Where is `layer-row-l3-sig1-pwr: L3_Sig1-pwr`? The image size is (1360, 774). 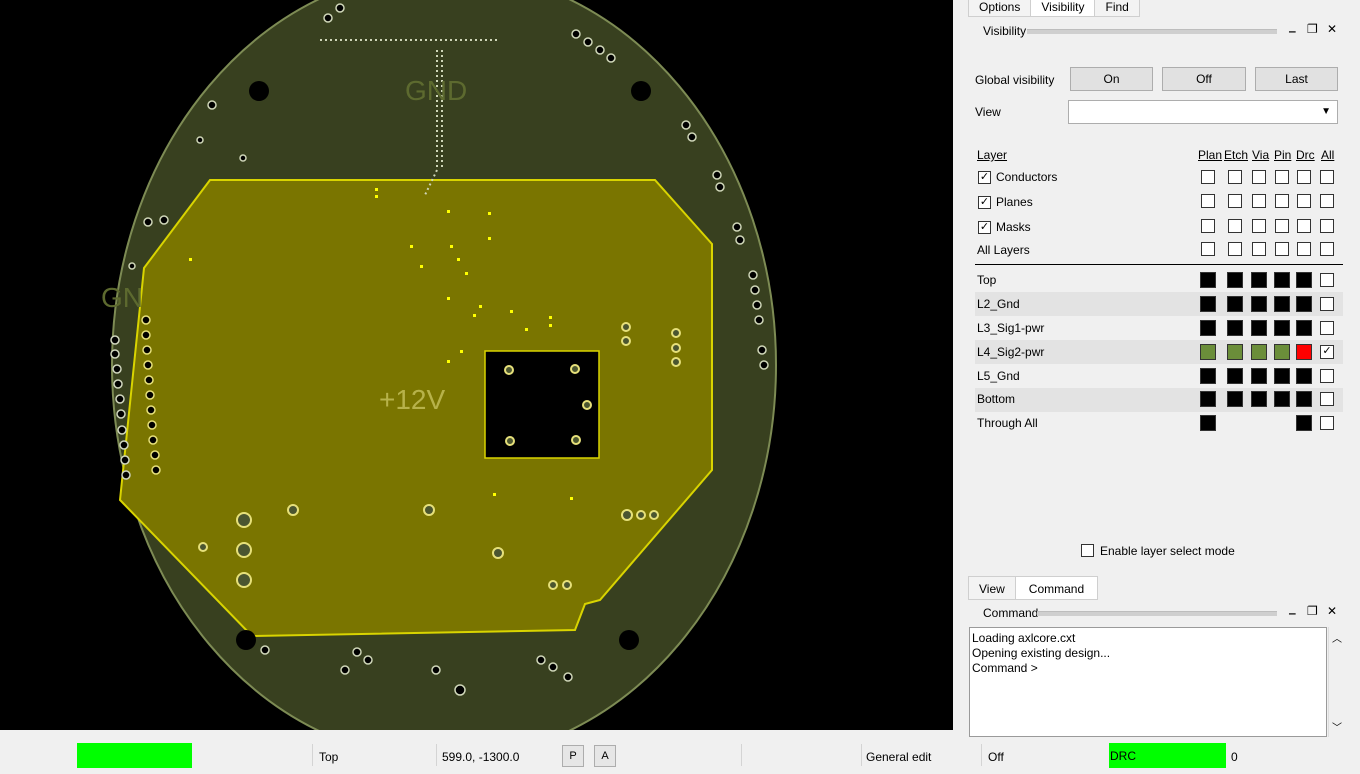
layer-row-l3-sig1-pwr: L3_Sig1-pwr is located at coordinates (1010, 328).